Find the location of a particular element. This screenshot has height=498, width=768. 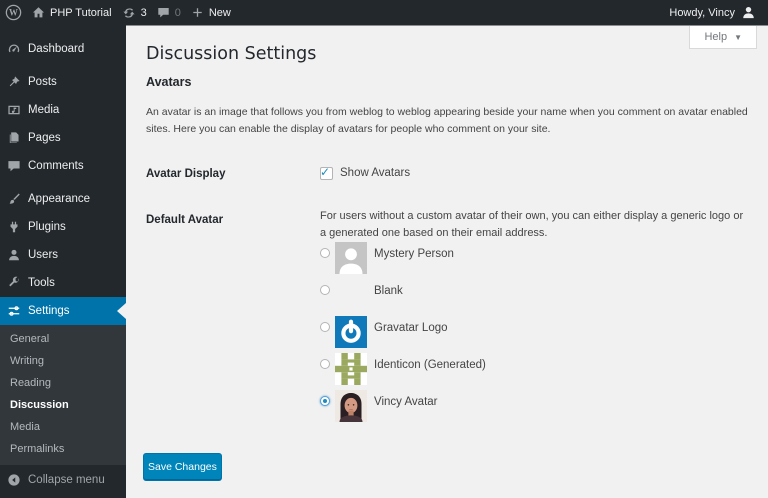

comments-count: 0 is located at coordinates (177, 12).